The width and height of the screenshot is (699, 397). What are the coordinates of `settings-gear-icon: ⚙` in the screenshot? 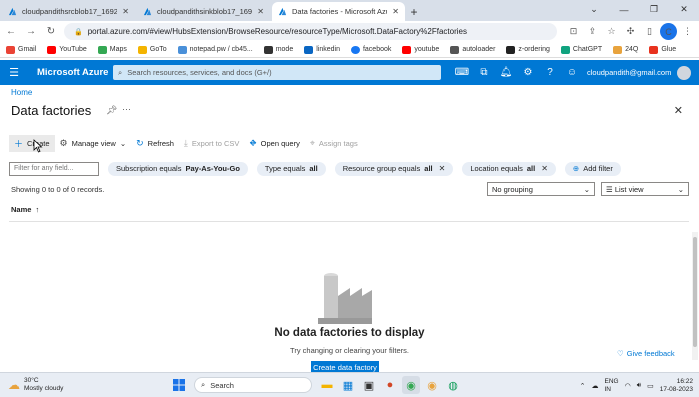 It's located at (528, 73).